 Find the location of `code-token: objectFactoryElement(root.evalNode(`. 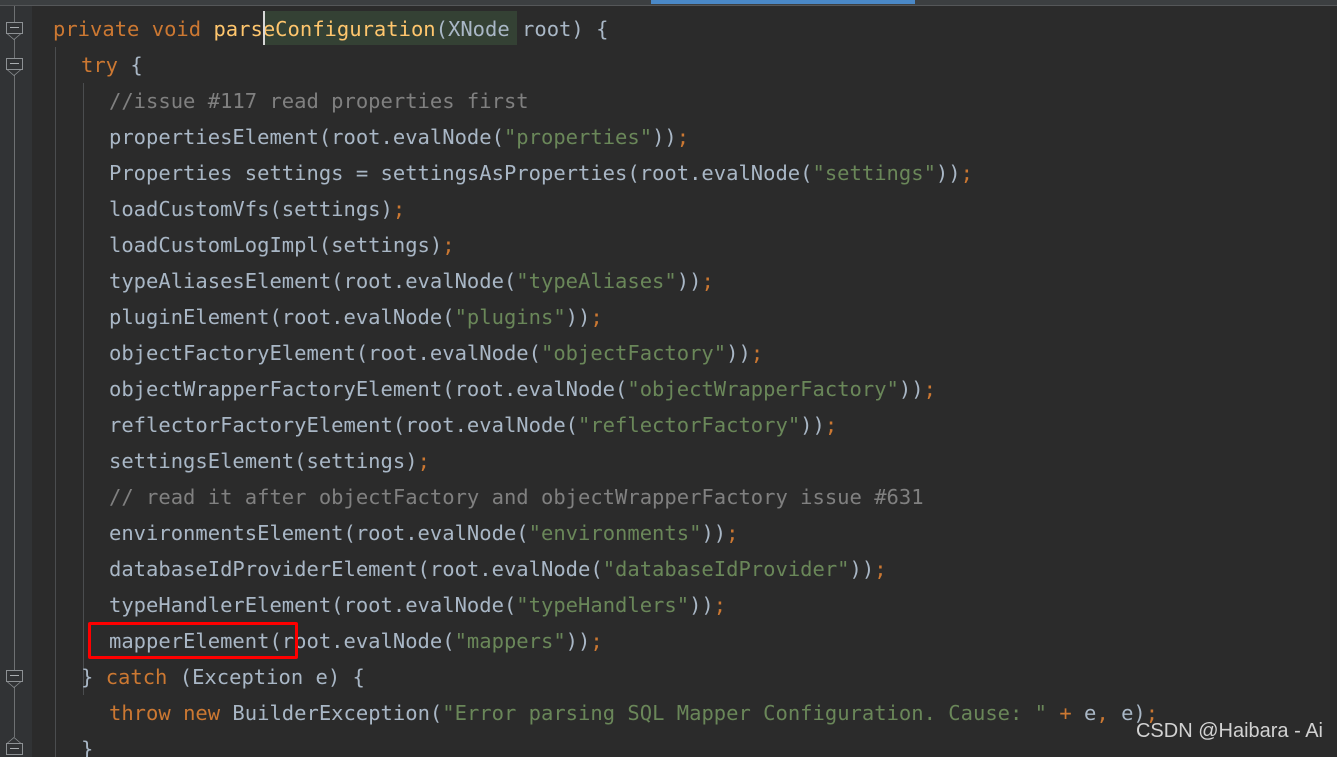

code-token: objectFactoryElement(root.evalNode( is located at coordinates (325, 353).